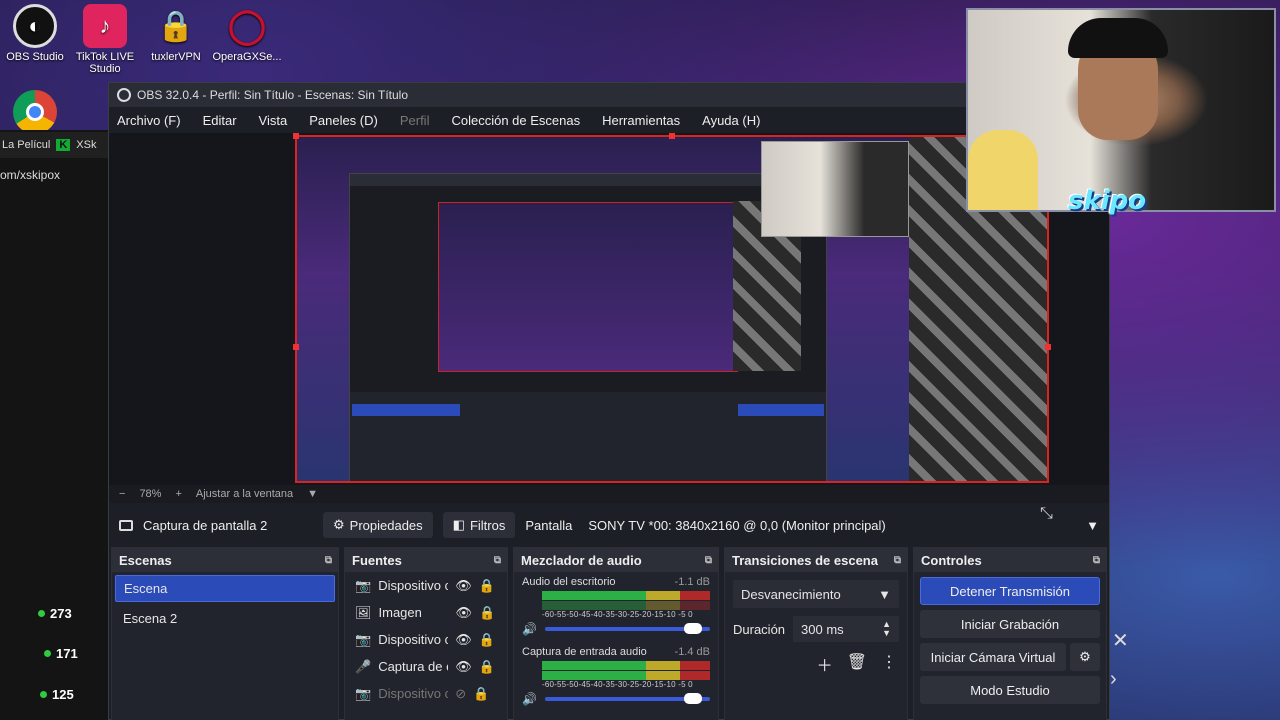  What do you see at coordinates (426, 666) in the screenshot?
I see `source-item: 🎤 Captura de e 👁 🔒` at bounding box center [426, 666].